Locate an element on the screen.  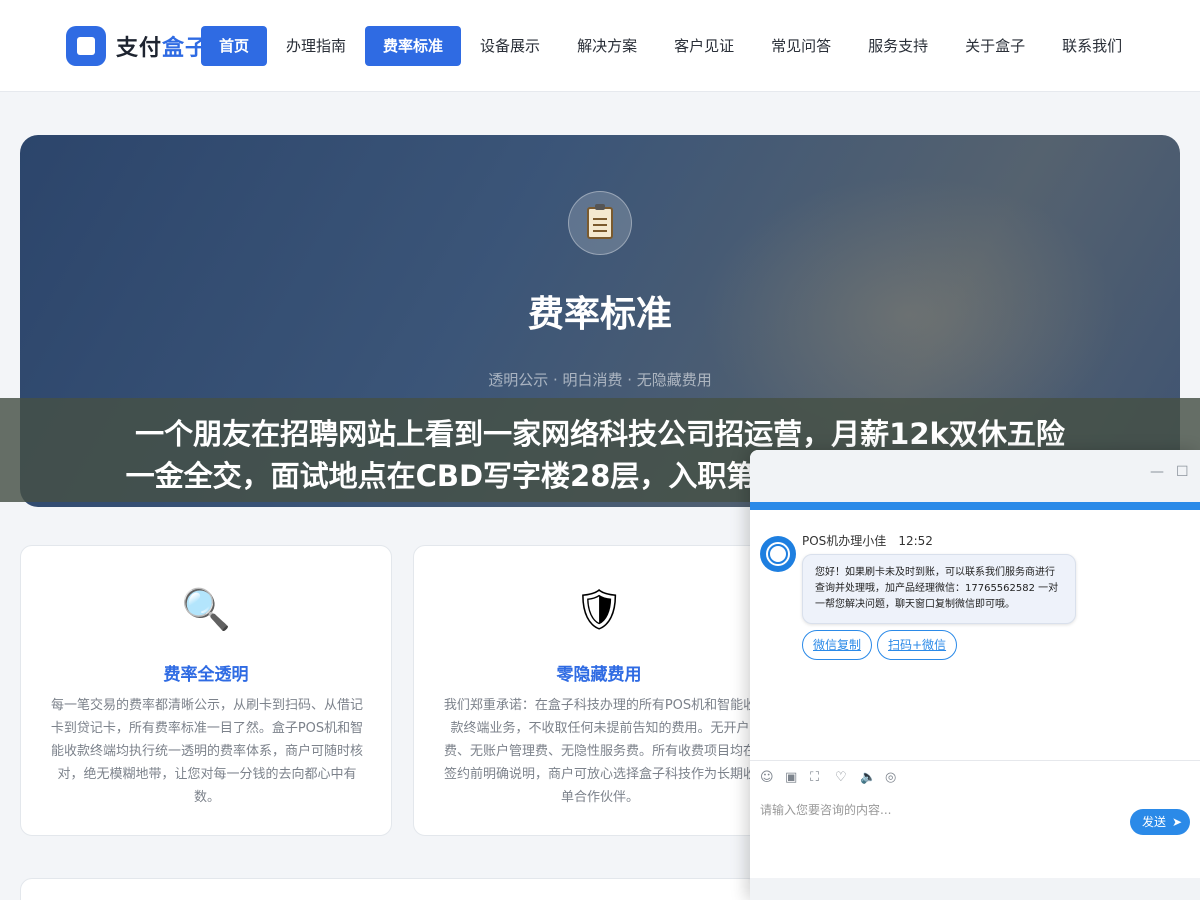
chat-divider is located at coordinates (975, 760).